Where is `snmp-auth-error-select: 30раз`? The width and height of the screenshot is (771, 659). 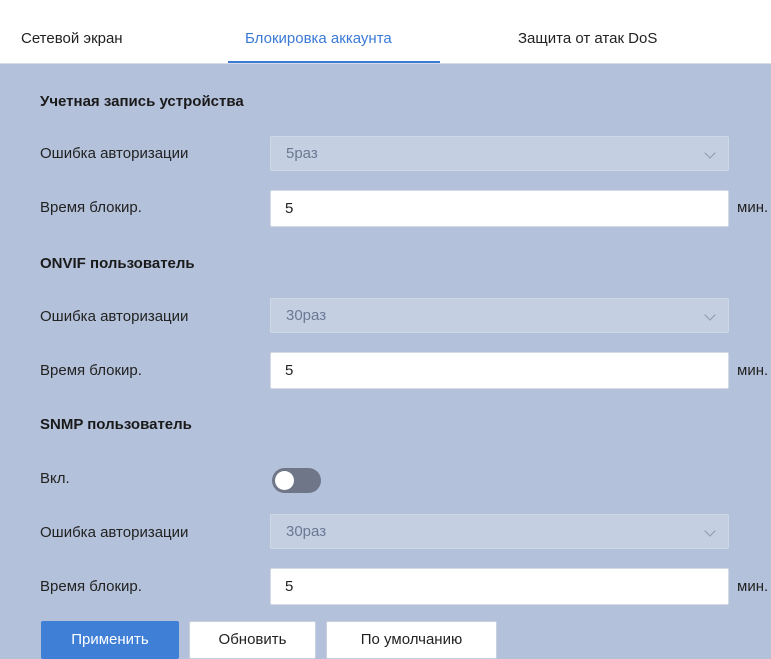
snmp-auth-error-select: 30раз is located at coordinates (499, 531).